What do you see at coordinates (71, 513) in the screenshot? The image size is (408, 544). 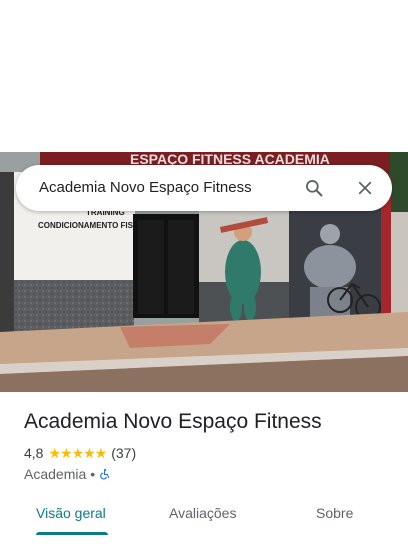 I see `tab-overview: Visão geral` at bounding box center [71, 513].